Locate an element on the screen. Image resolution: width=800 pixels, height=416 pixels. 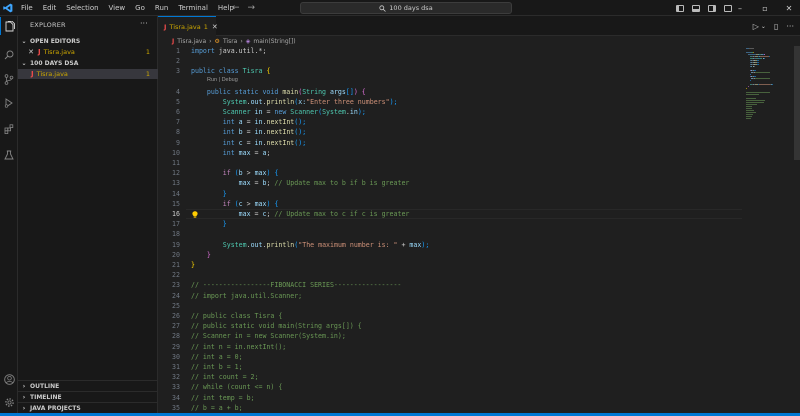
code-token: int is located at coordinates (215, 132).